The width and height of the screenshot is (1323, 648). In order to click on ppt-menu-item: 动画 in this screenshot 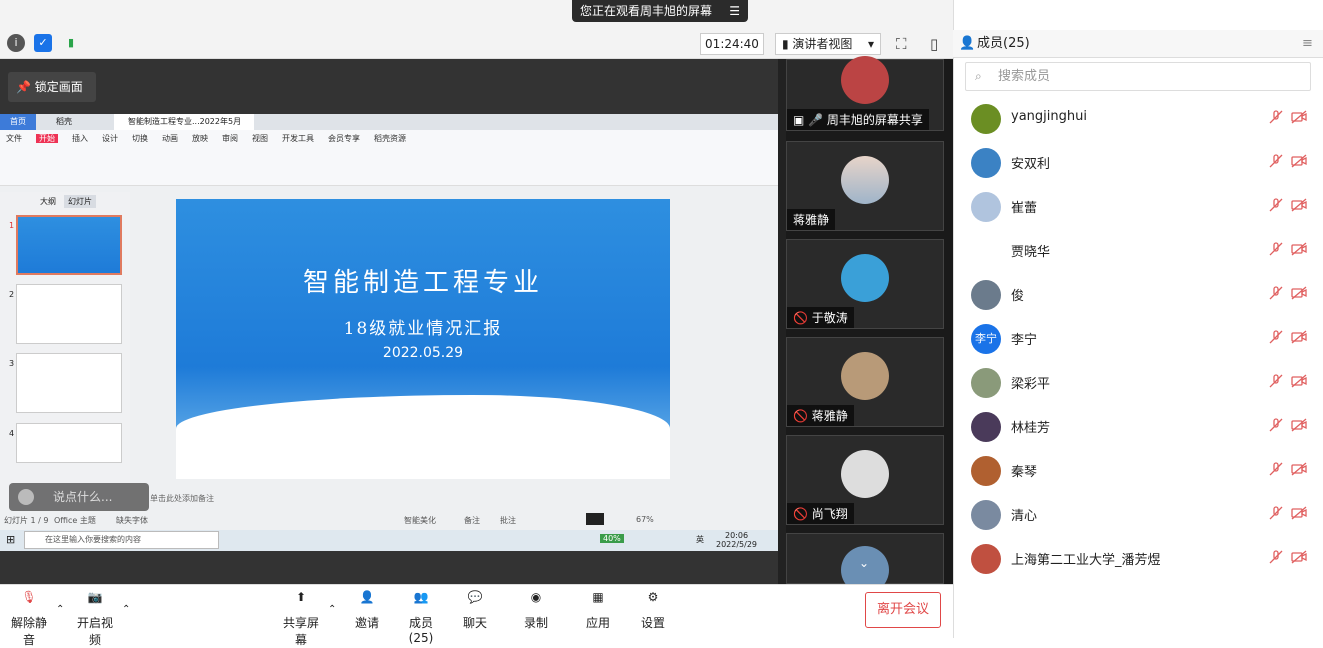, I will do `click(170, 138)`.